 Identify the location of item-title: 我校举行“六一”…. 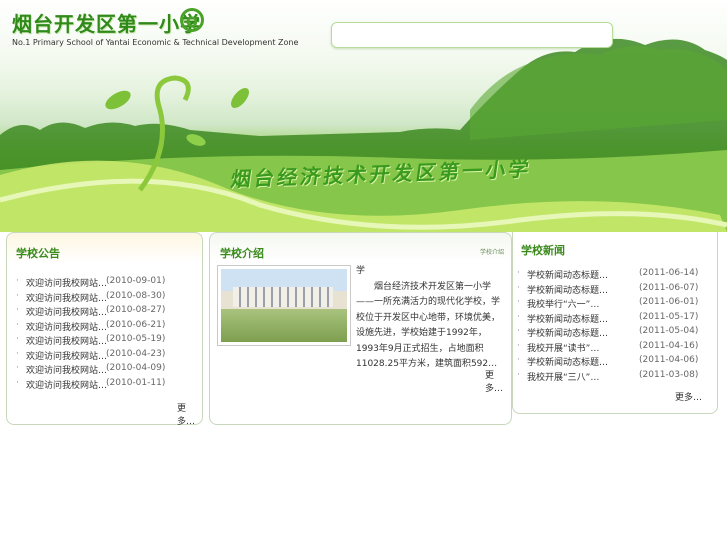
(563, 303).